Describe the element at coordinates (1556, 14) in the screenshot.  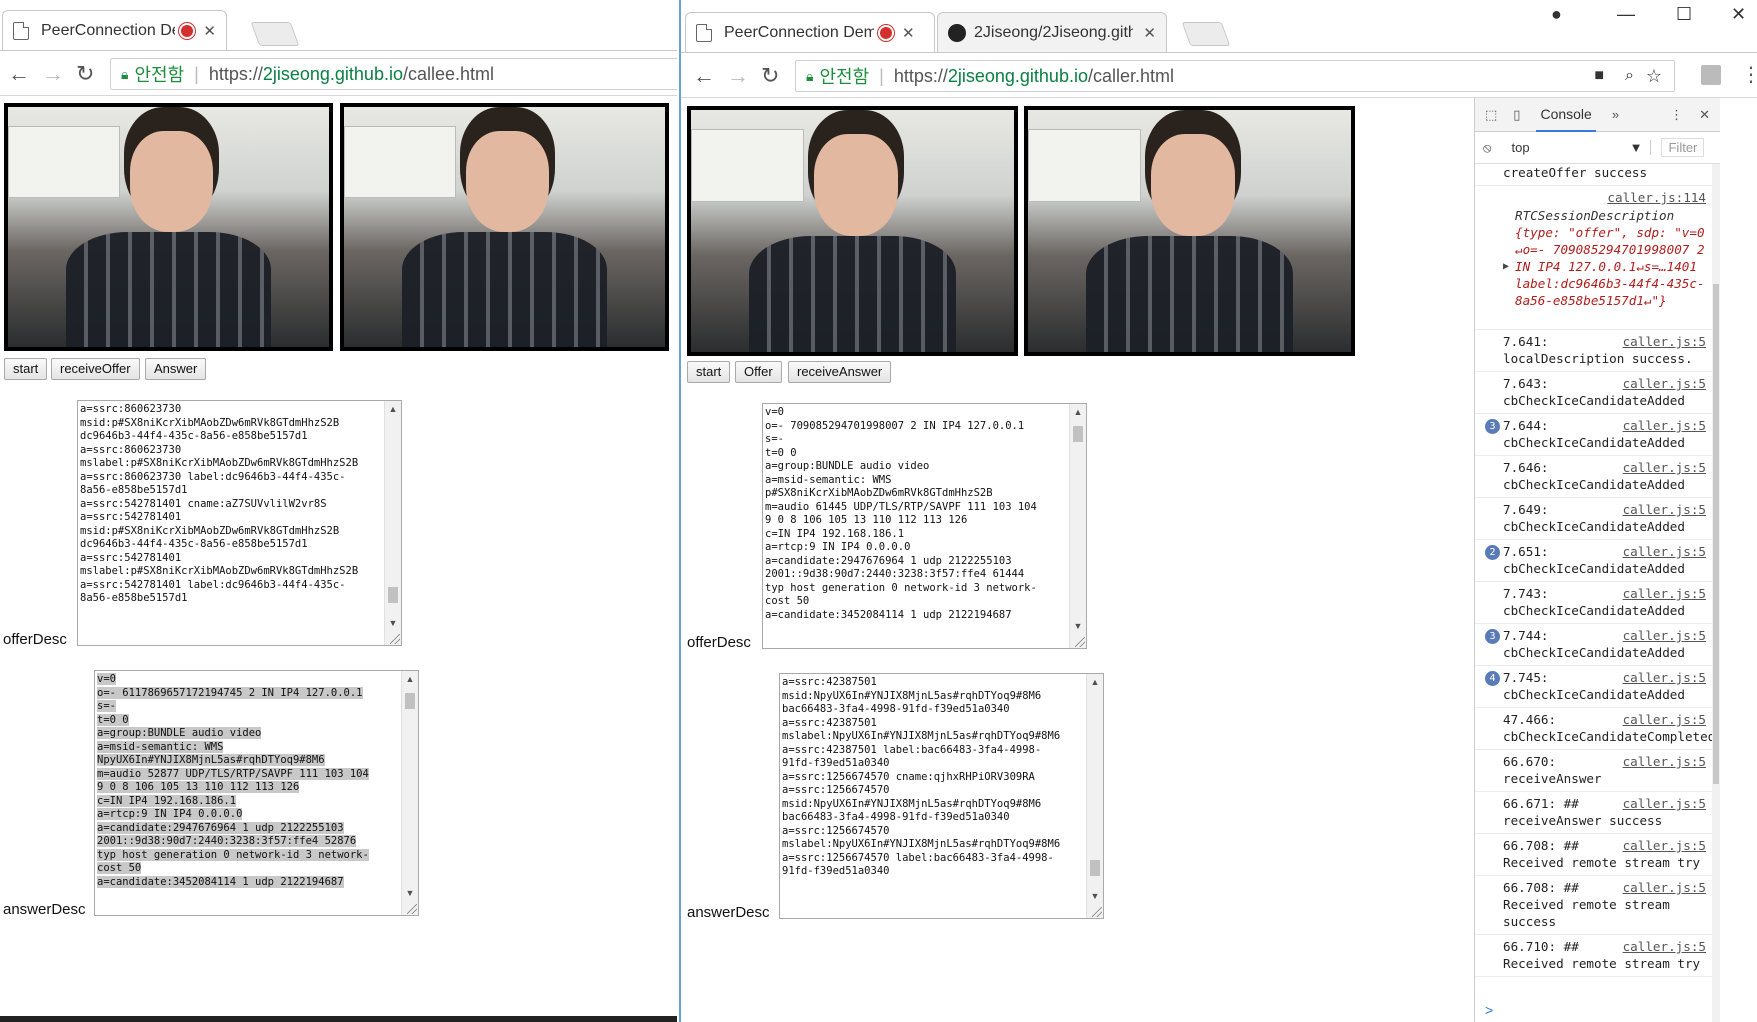
I see `profile-icon: ●` at that location.